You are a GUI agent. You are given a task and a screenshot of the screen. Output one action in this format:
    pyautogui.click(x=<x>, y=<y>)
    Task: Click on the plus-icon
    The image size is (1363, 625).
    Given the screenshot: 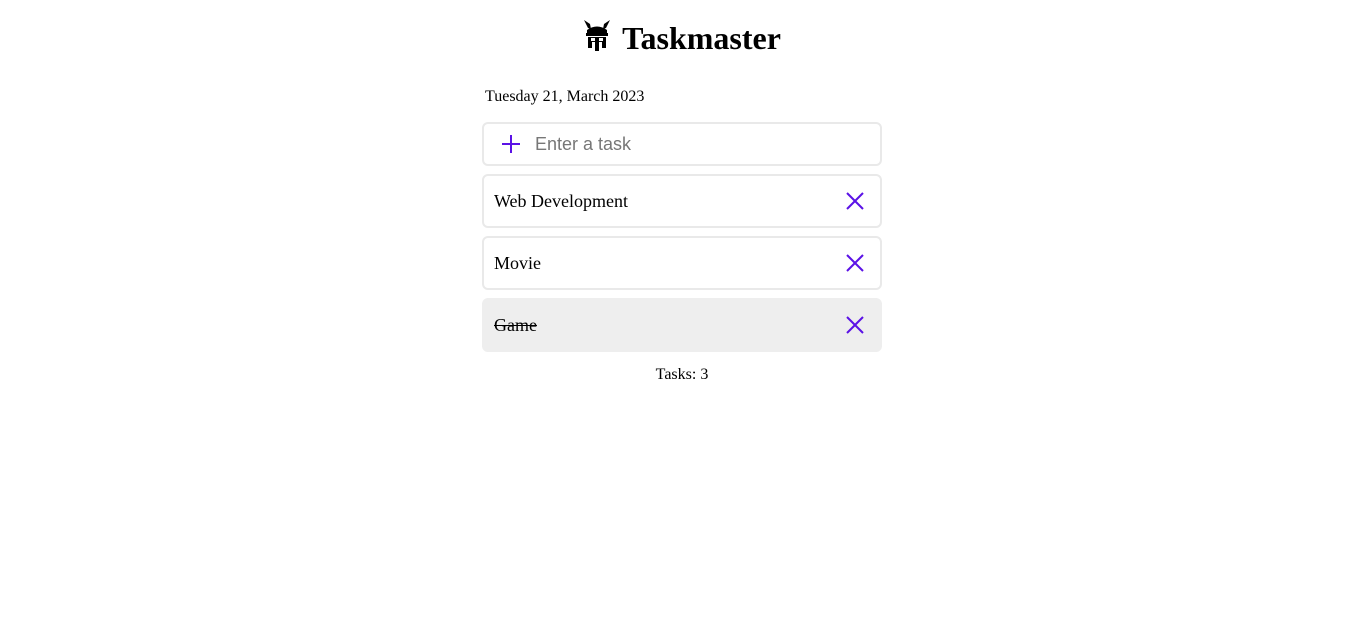 What is the action you would take?
    pyautogui.click(x=511, y=144)
    